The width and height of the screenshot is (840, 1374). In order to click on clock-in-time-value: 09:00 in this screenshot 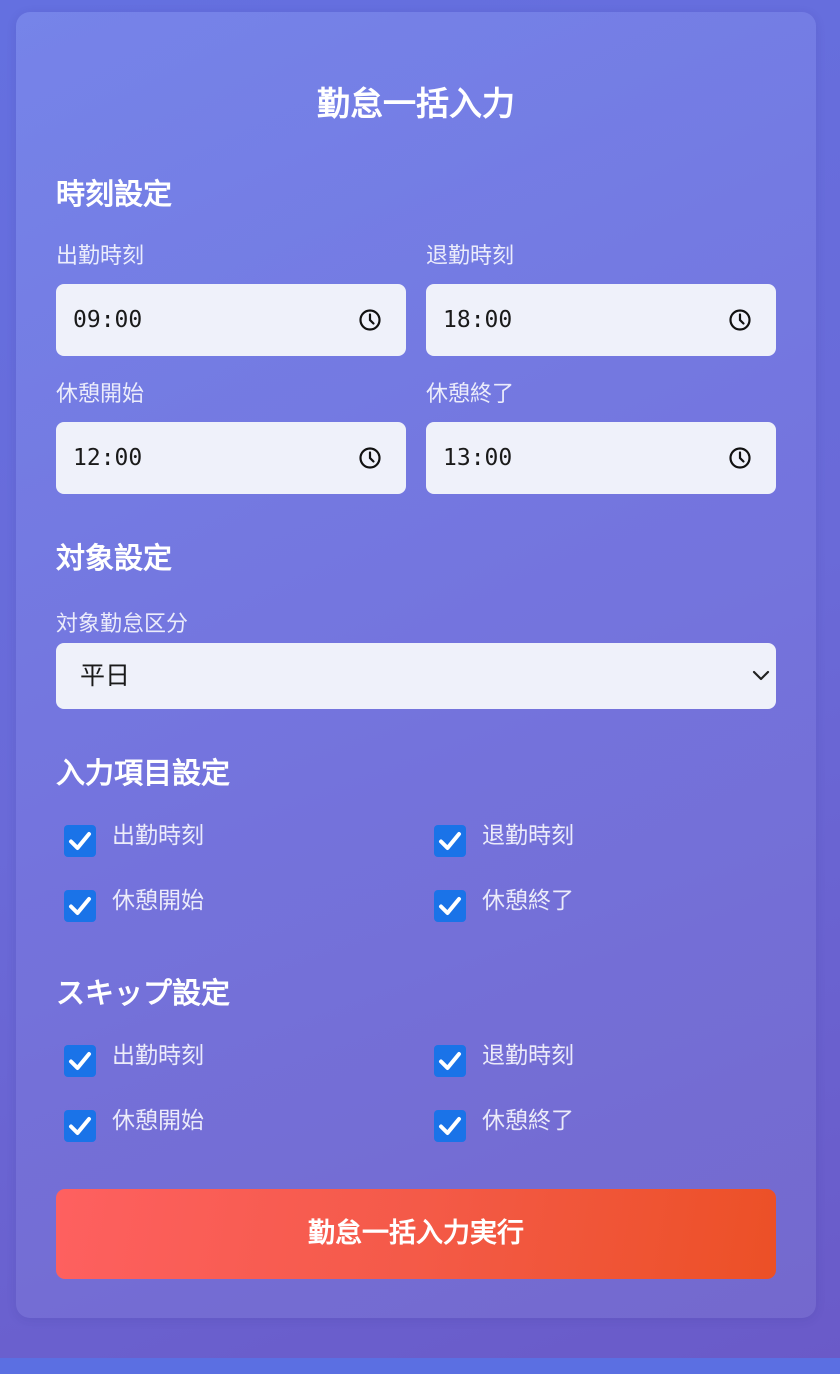, I will do `click(108, 320)`.